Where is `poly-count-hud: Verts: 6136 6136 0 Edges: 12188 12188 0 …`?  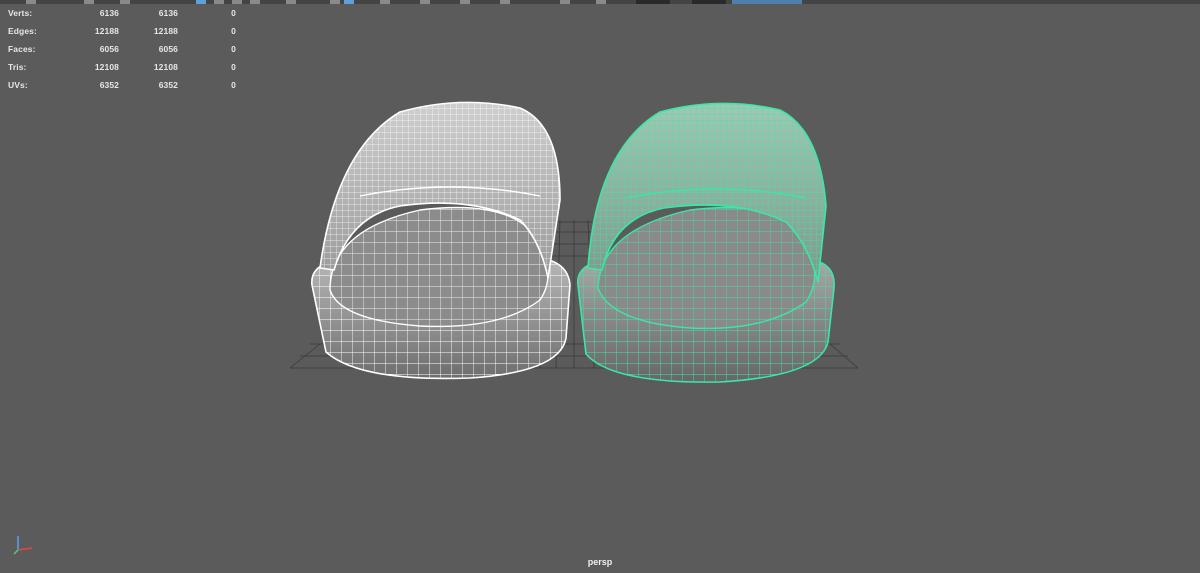 poly-count-hud: Verts: 6136 6136 0 Edges: 12188 12188 0 … is located at coordinates (128, 53).